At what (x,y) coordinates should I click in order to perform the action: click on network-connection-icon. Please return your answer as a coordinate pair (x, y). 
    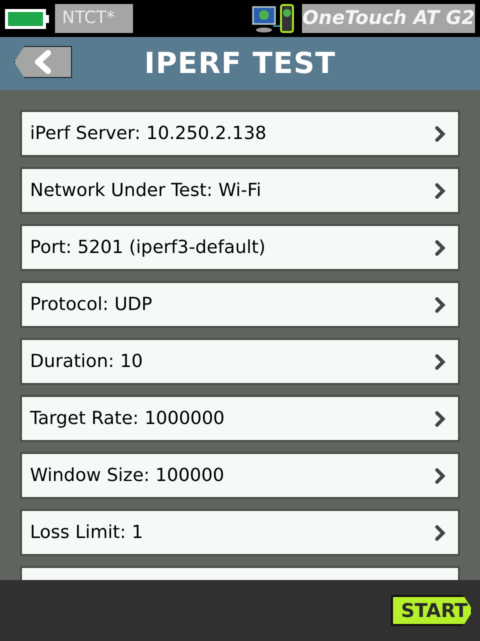
    Looking at the image, I should click on (274, 19).